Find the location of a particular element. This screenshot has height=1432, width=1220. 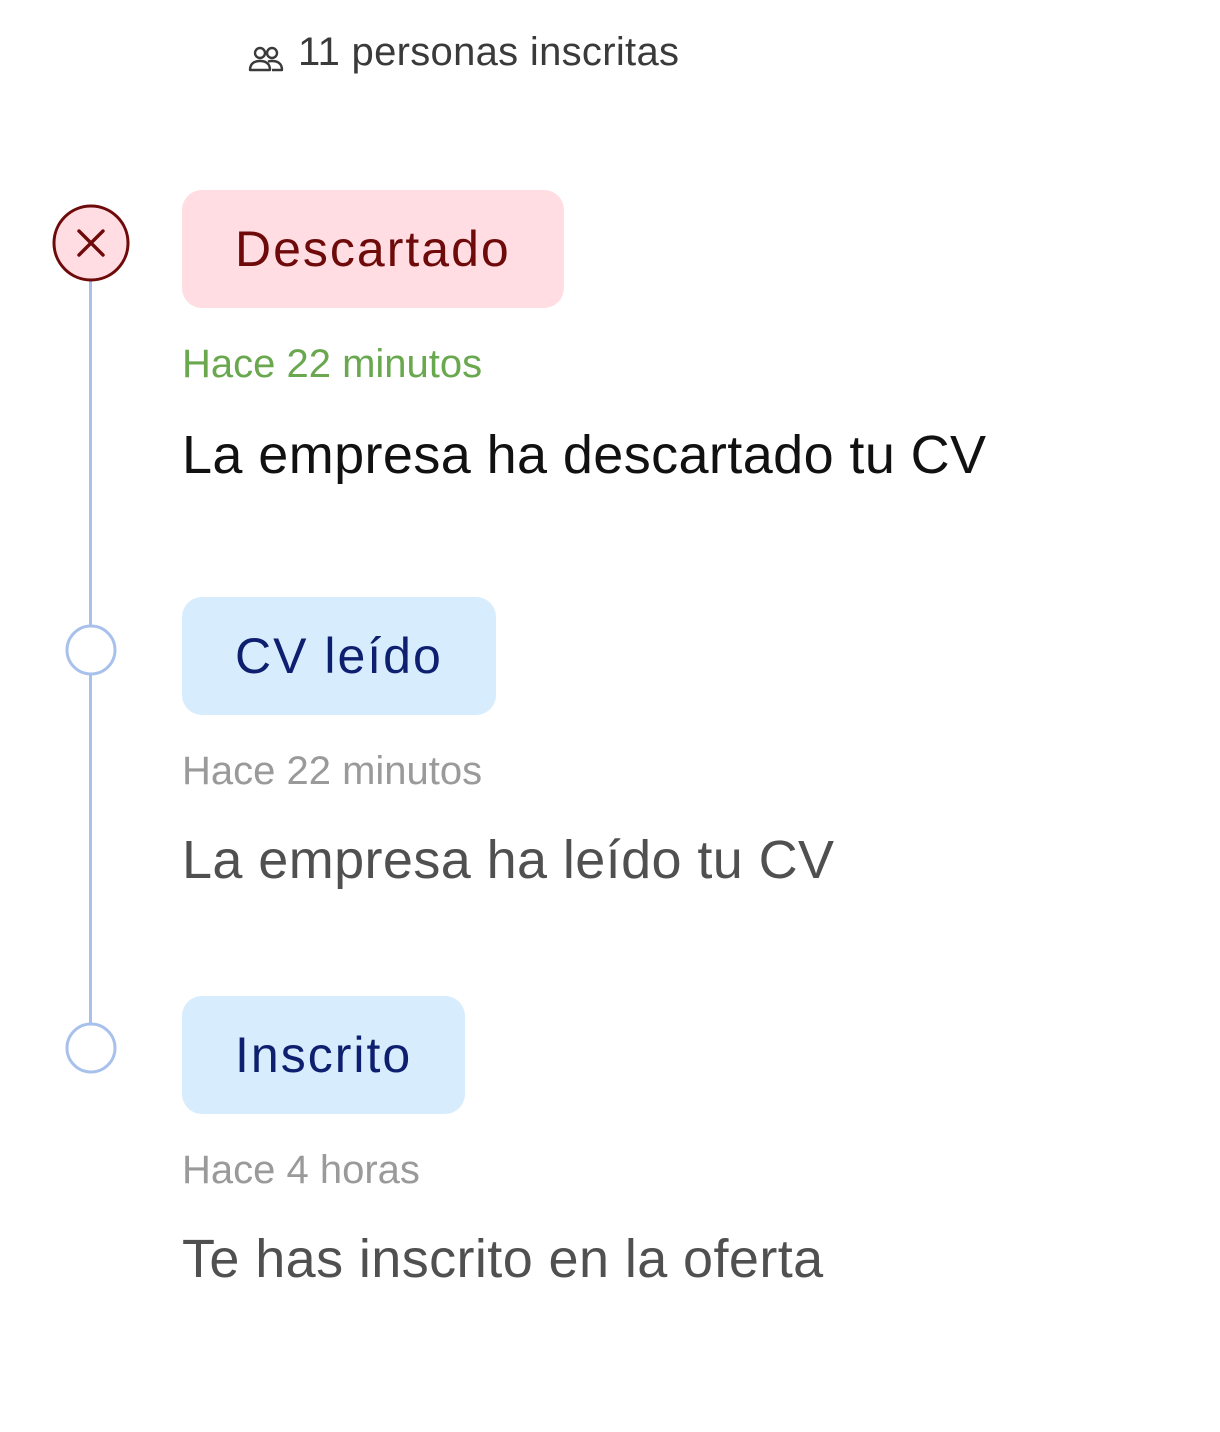

event-description: La empresa ha leído tu CV is located at coordinates (508, 860).